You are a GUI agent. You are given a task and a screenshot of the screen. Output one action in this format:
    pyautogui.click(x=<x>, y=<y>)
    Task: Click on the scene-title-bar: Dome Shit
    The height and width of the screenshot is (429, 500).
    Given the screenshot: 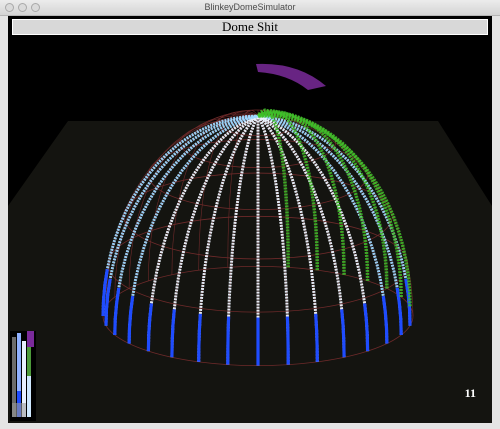 What is the action you would take?
    pyautogui.click(x=250, y=27)
    